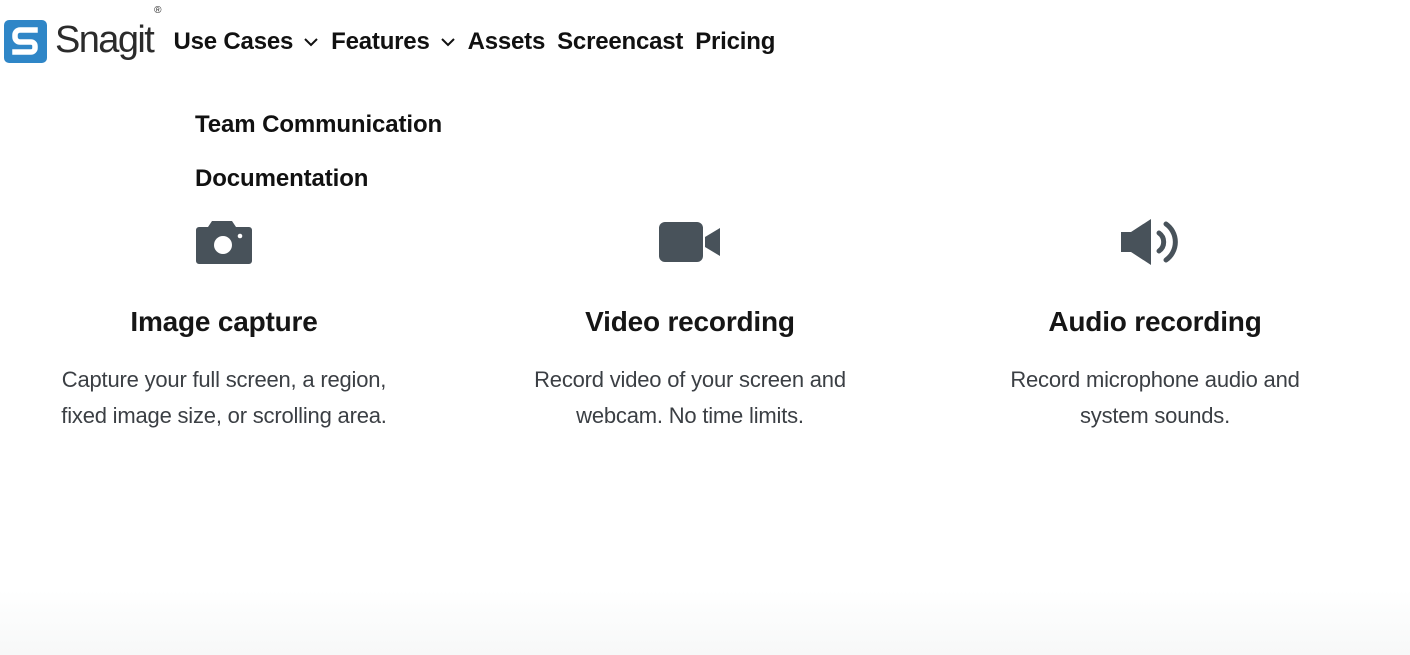  I want to click on feature-desc-line: Record microphone audio and, so click(1155, 379).